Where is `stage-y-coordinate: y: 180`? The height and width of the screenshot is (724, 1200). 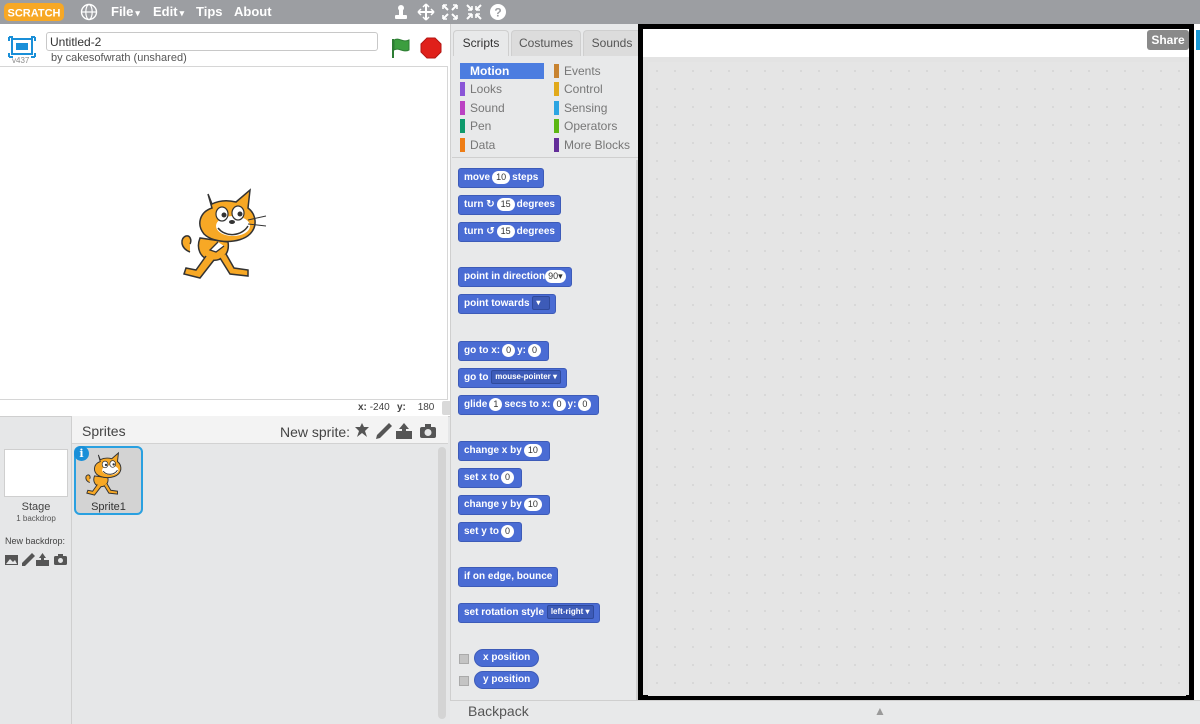
stage-y-coordinate: y: 180 is located at coordinates (416, 407).